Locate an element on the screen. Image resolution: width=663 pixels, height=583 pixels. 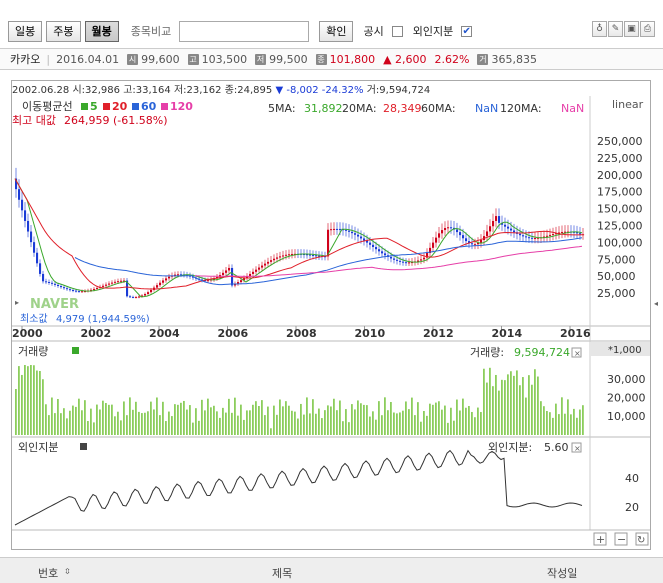
col-number: 번호 is located at coordinates (48, 573).